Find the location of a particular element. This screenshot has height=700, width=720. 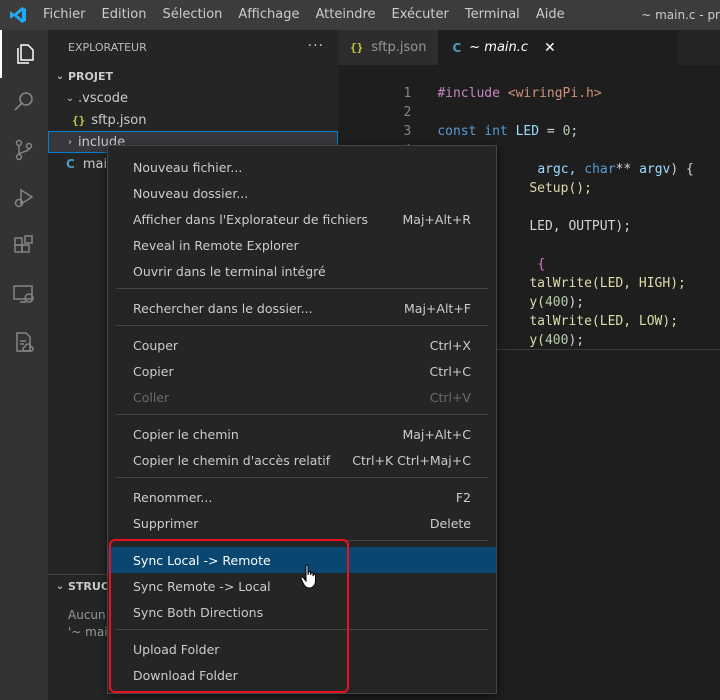

menu-affichage: Affichage is located at coordinates (268, 15).